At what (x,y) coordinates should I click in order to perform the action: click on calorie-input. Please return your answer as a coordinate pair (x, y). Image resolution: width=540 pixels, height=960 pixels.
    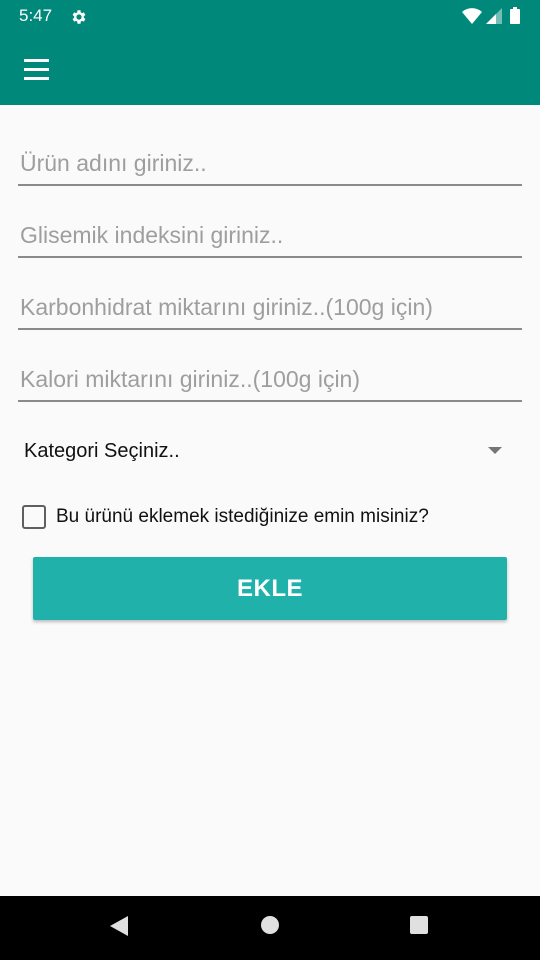
    Looking at the image, I should click on (270, 376).